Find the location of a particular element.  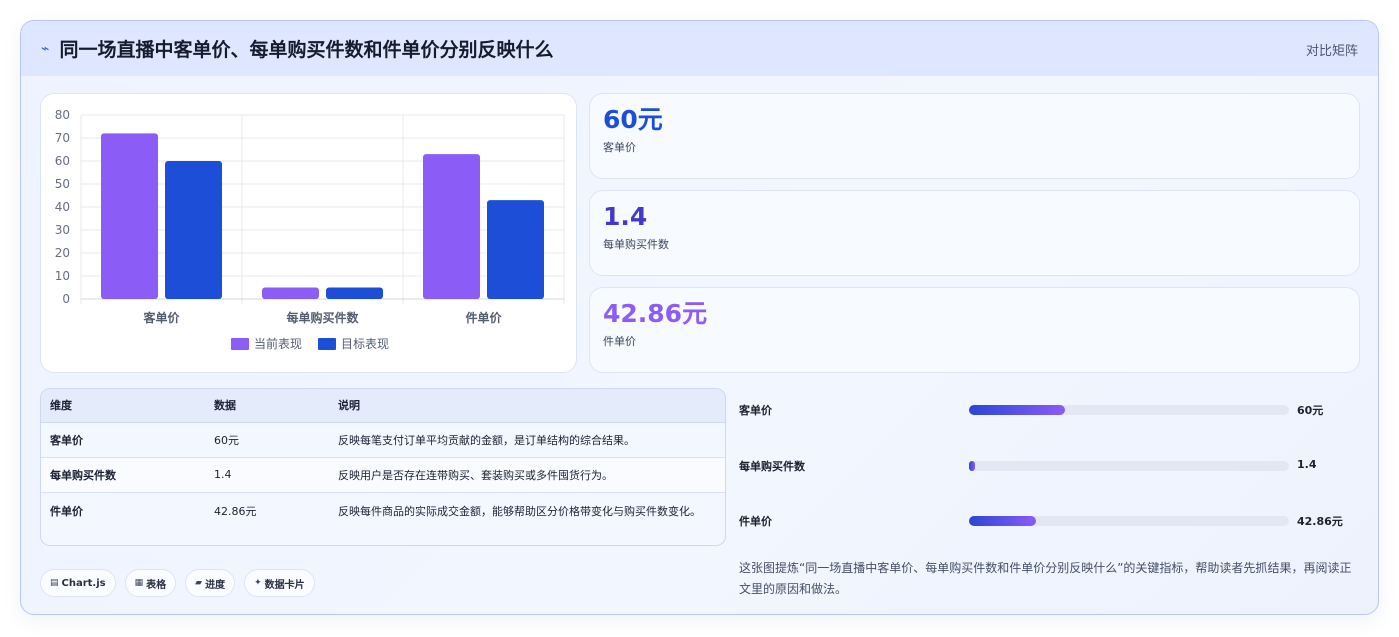

stat-value: 60元 is located at coordinates (633, 119).